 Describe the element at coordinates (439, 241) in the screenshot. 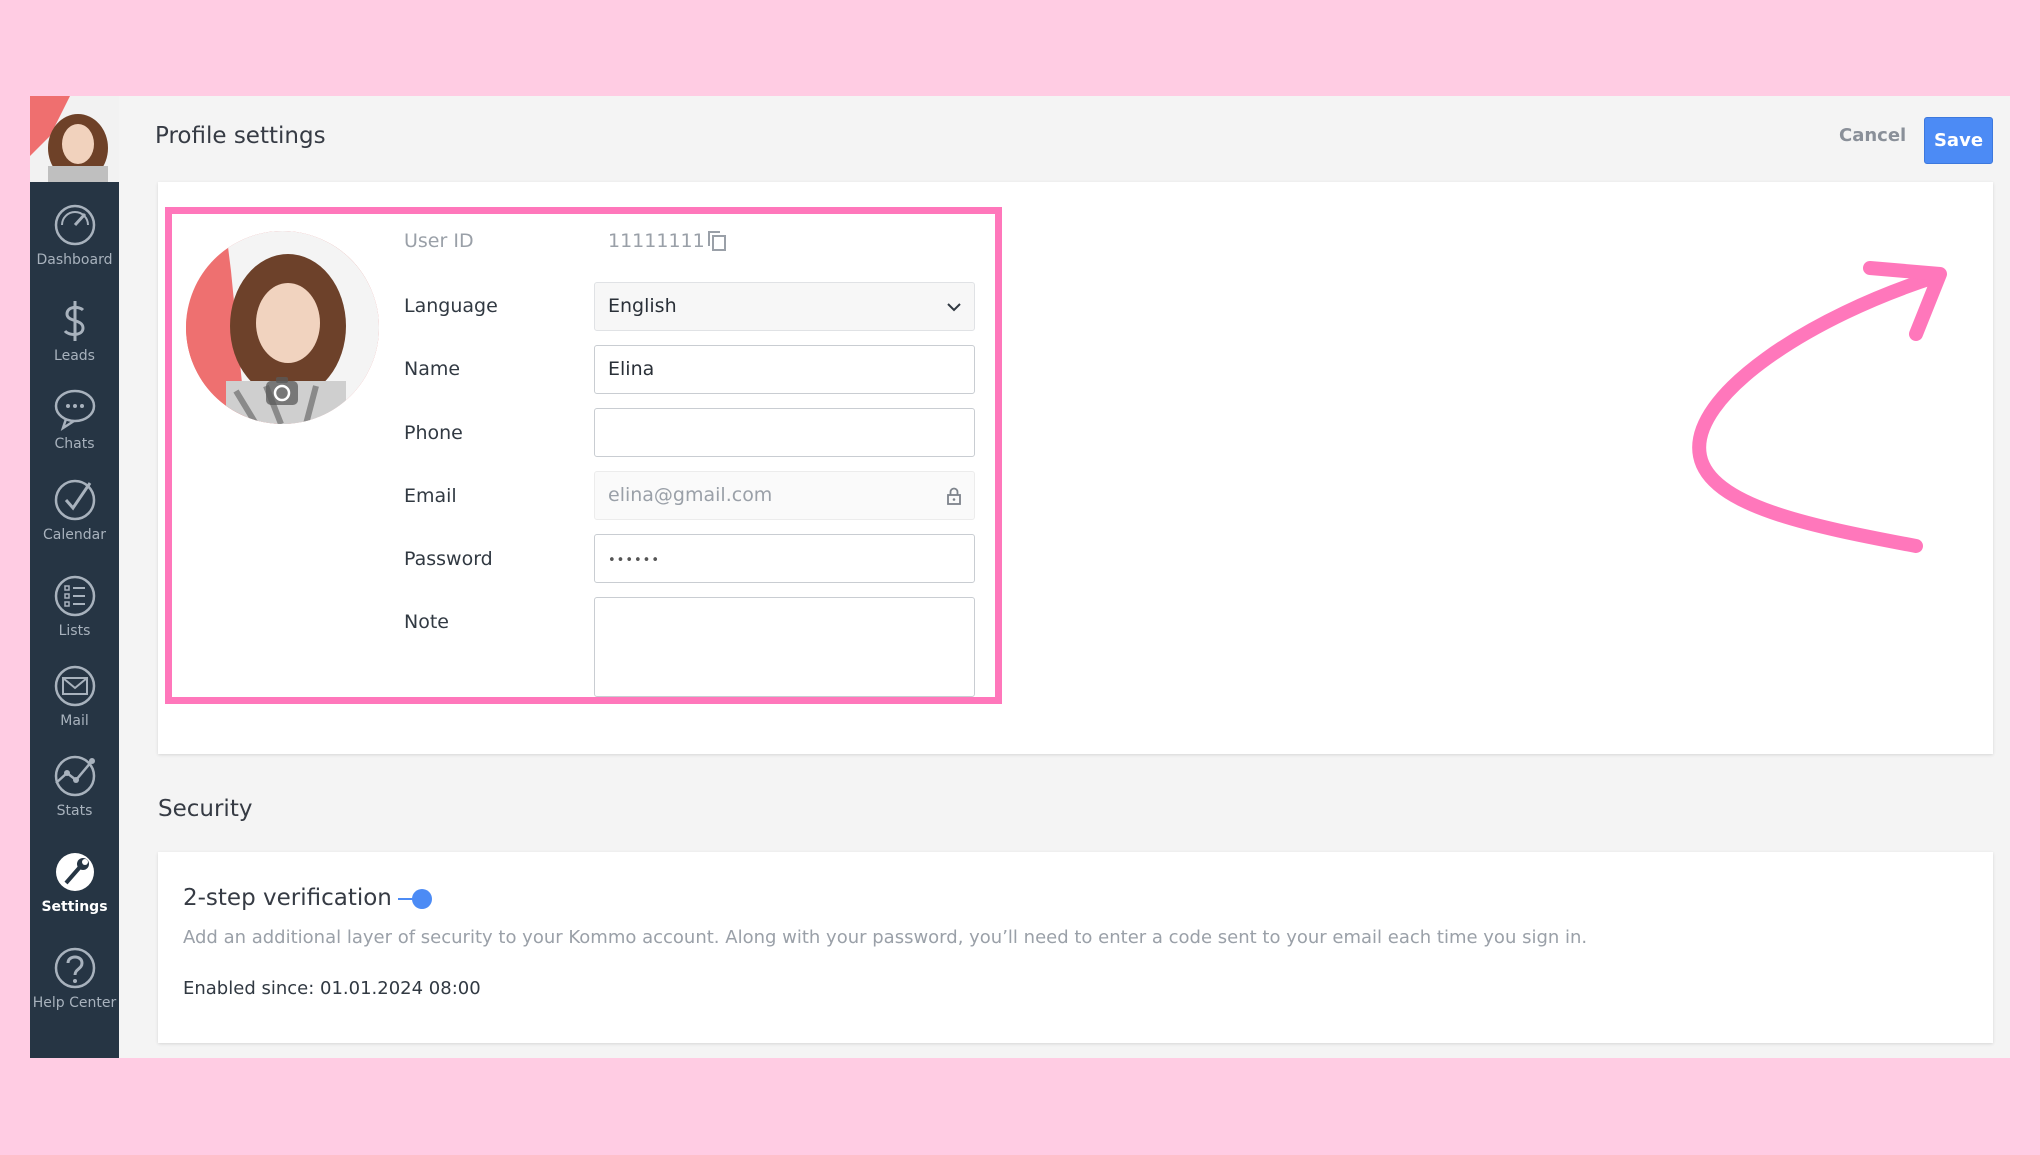

I see `user-id-label: User ID` at that location.